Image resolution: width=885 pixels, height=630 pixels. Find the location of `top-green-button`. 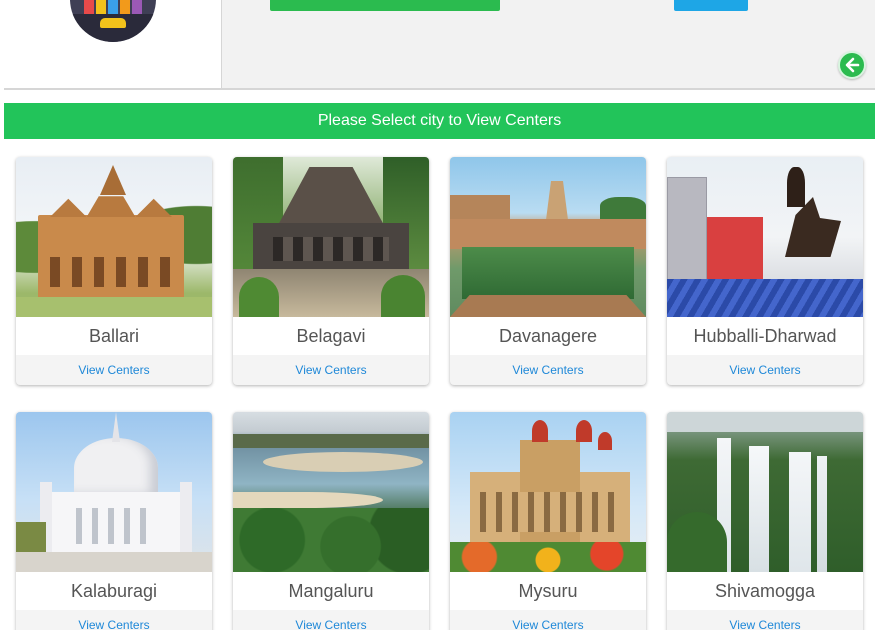

top-green-button is located at coordinates (385, 5).